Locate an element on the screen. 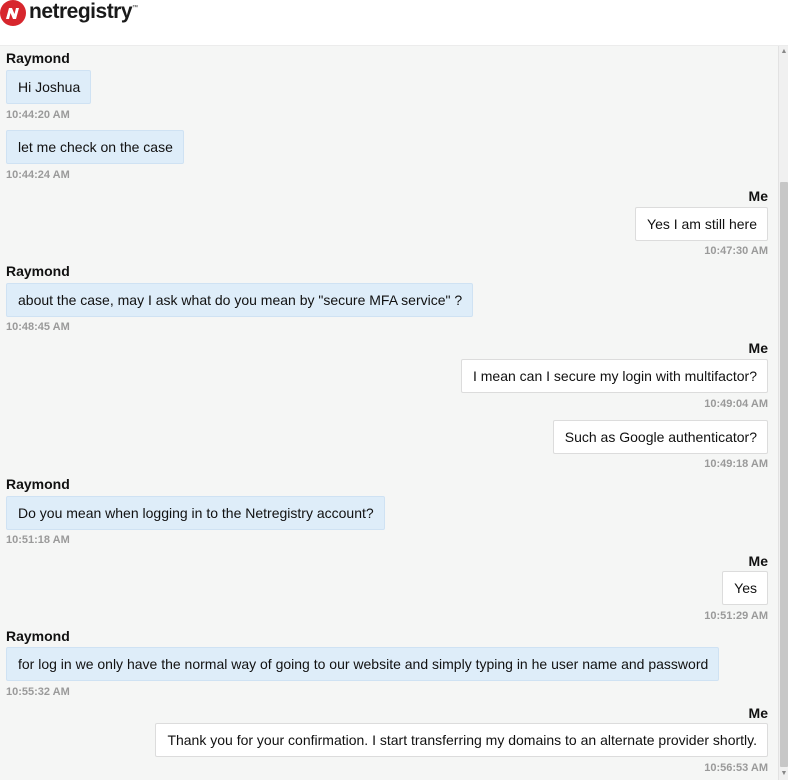 Image resolution: width=788 pixels, height=780 pixels. scroll-up-arrow-icon: ▲ is located at coordinates (783, 52).